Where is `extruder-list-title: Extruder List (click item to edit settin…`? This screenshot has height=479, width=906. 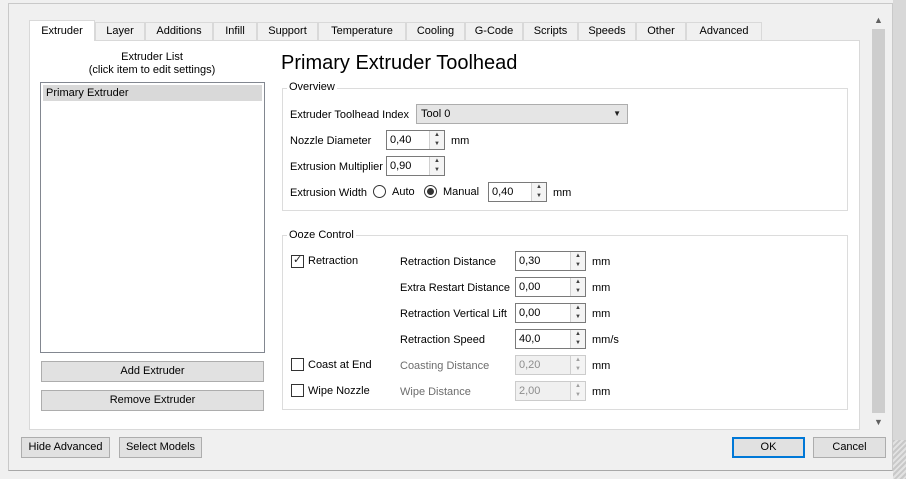
extruder-list-title: Extruder List (click item to edit settin… is located at coordinates (152, 64).